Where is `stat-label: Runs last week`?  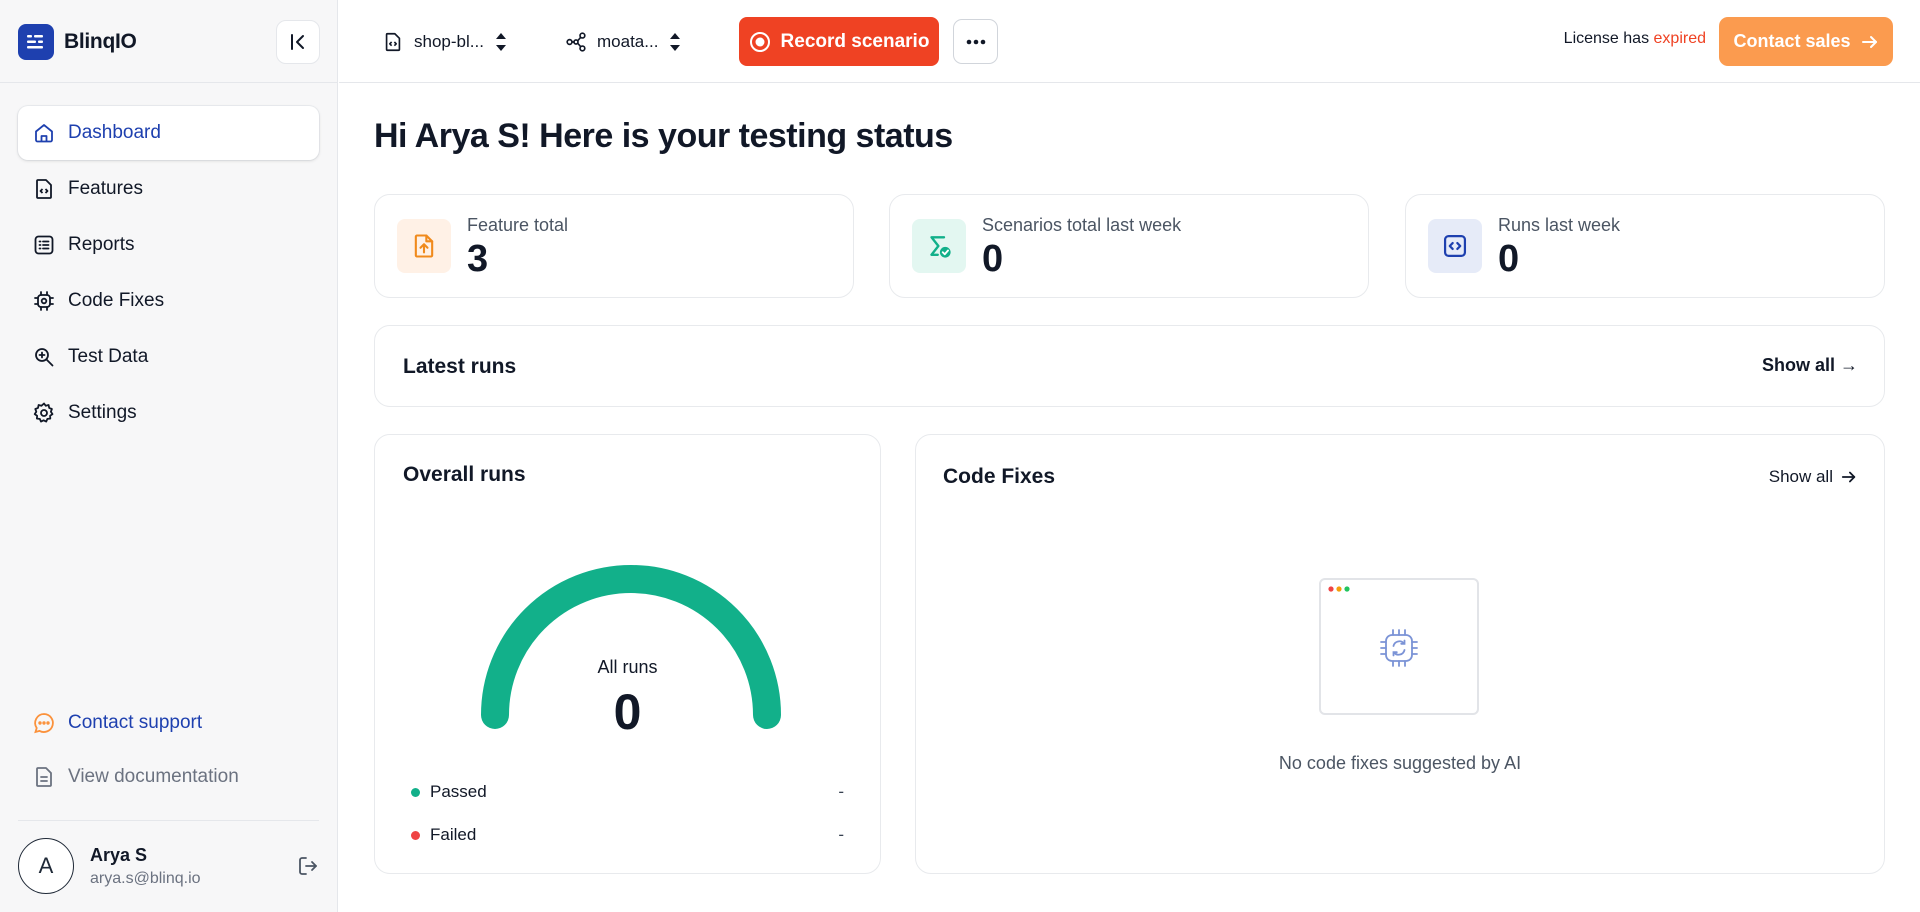 stat-label: Runs last week is located at coordinates (1559, 224).